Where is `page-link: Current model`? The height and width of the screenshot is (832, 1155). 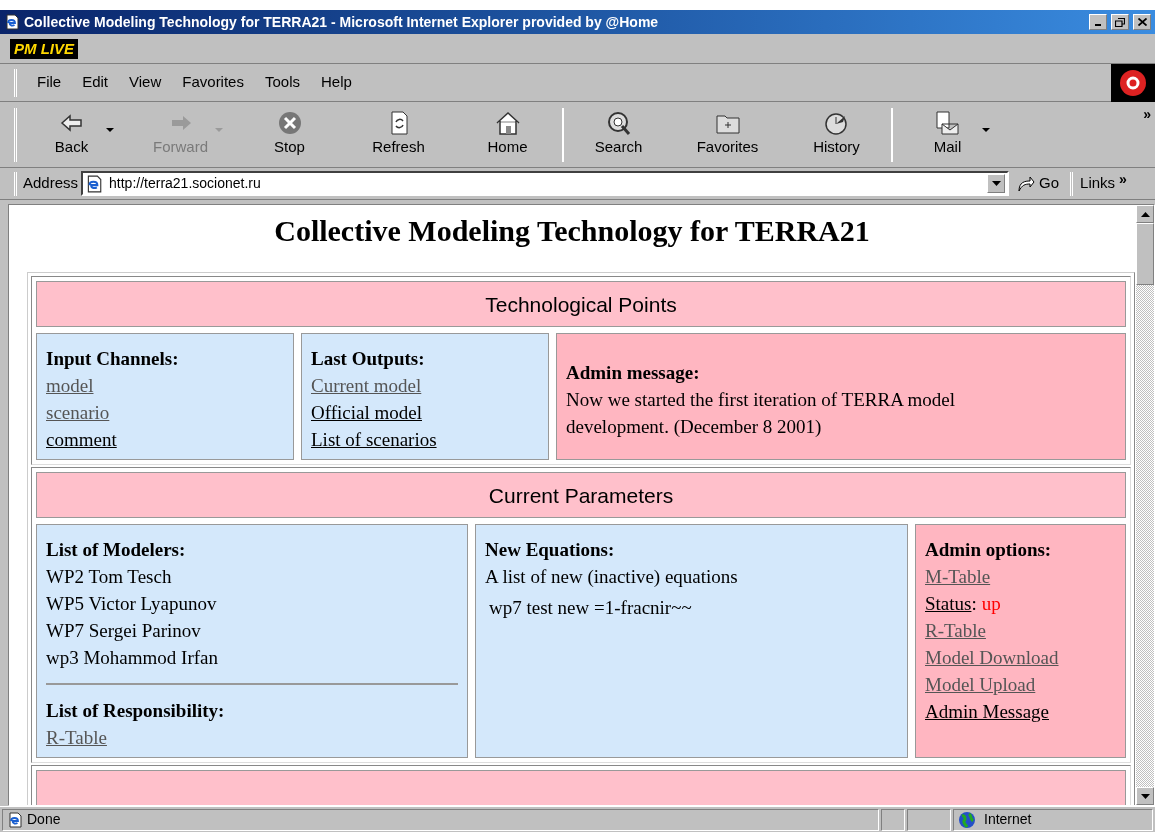 page-link: Current model is located at coordinates (366, 385).